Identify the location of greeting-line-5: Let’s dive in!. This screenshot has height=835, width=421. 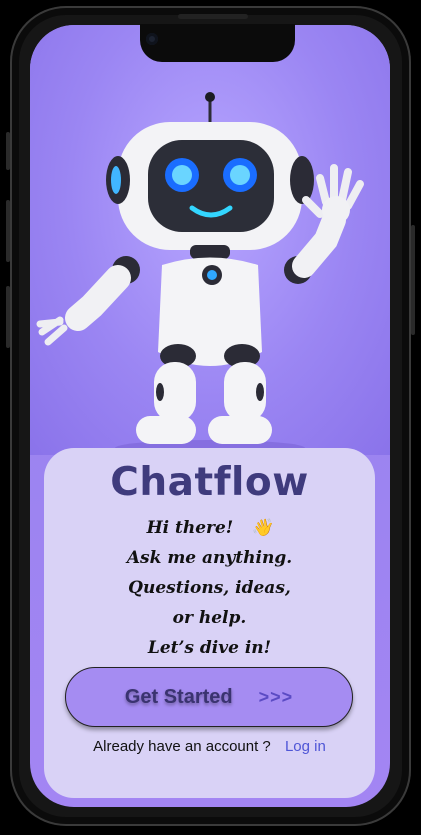
(209, 648).